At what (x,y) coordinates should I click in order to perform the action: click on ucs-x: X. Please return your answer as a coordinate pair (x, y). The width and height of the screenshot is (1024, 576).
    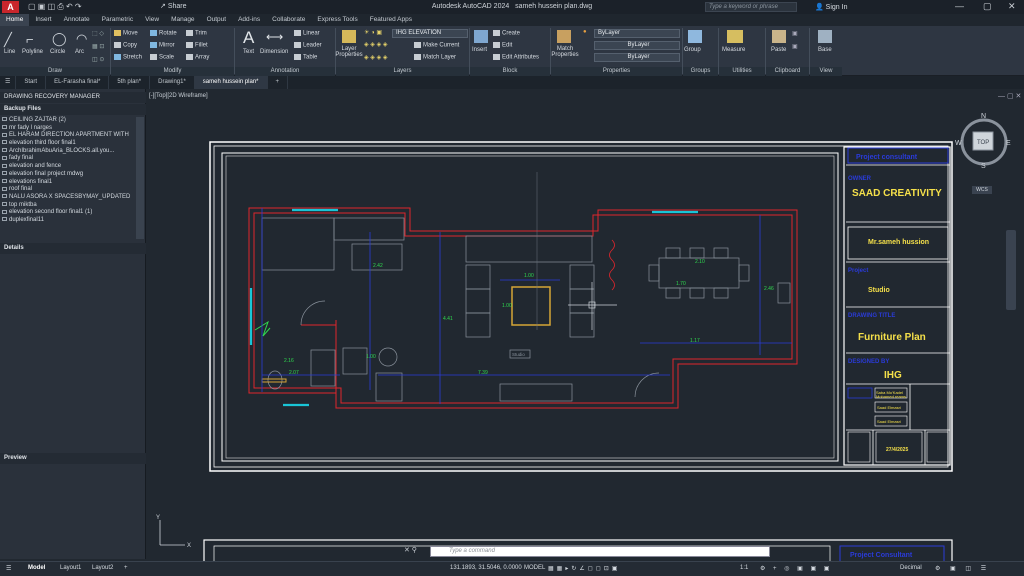
    Looking at the image, I should click on (189, 546).